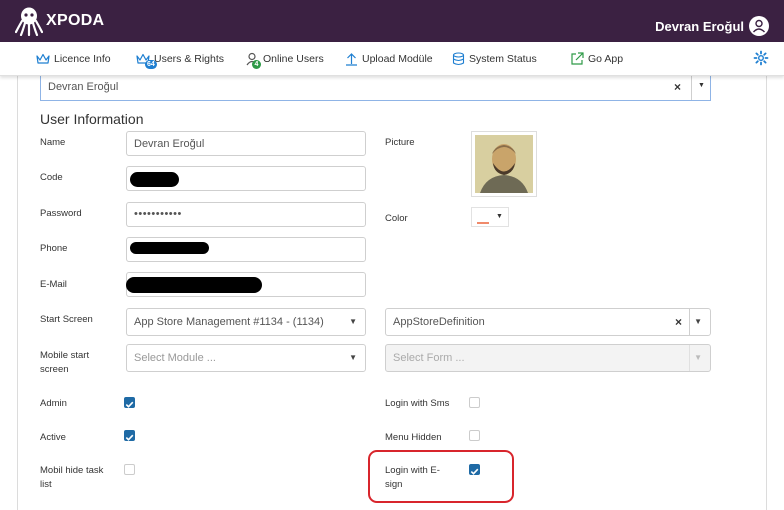 This screenshot has width=784, height=510. Describe the element at coordinates (246, 358) in the screenshot. I see `mobile-module-select: Select Module ... ▼` at that location.